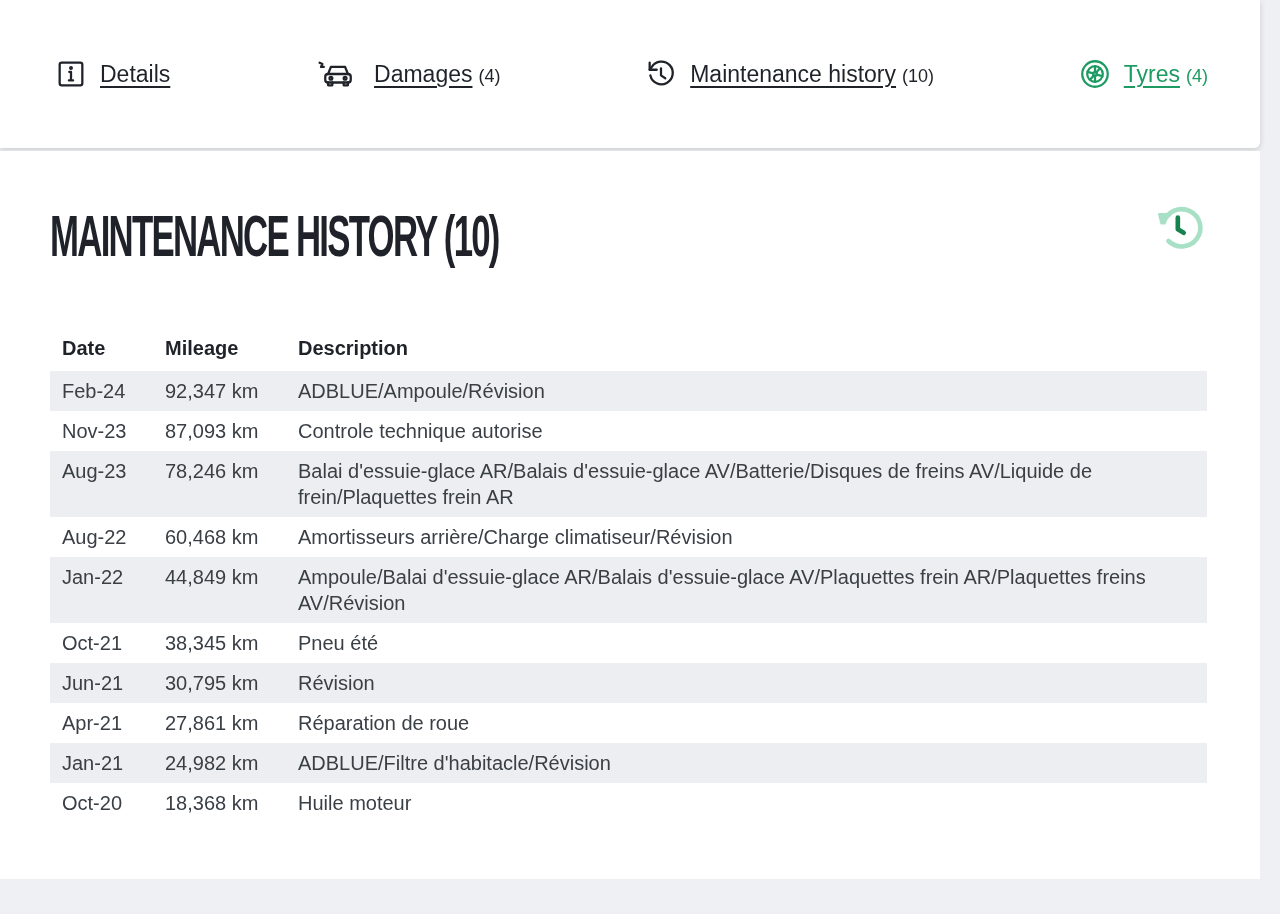 This screenshot has height=914, width=1280. Describe the element at coordinates (101, 683) in the screenshot. I see `table-cell: Jun-21` at that location.